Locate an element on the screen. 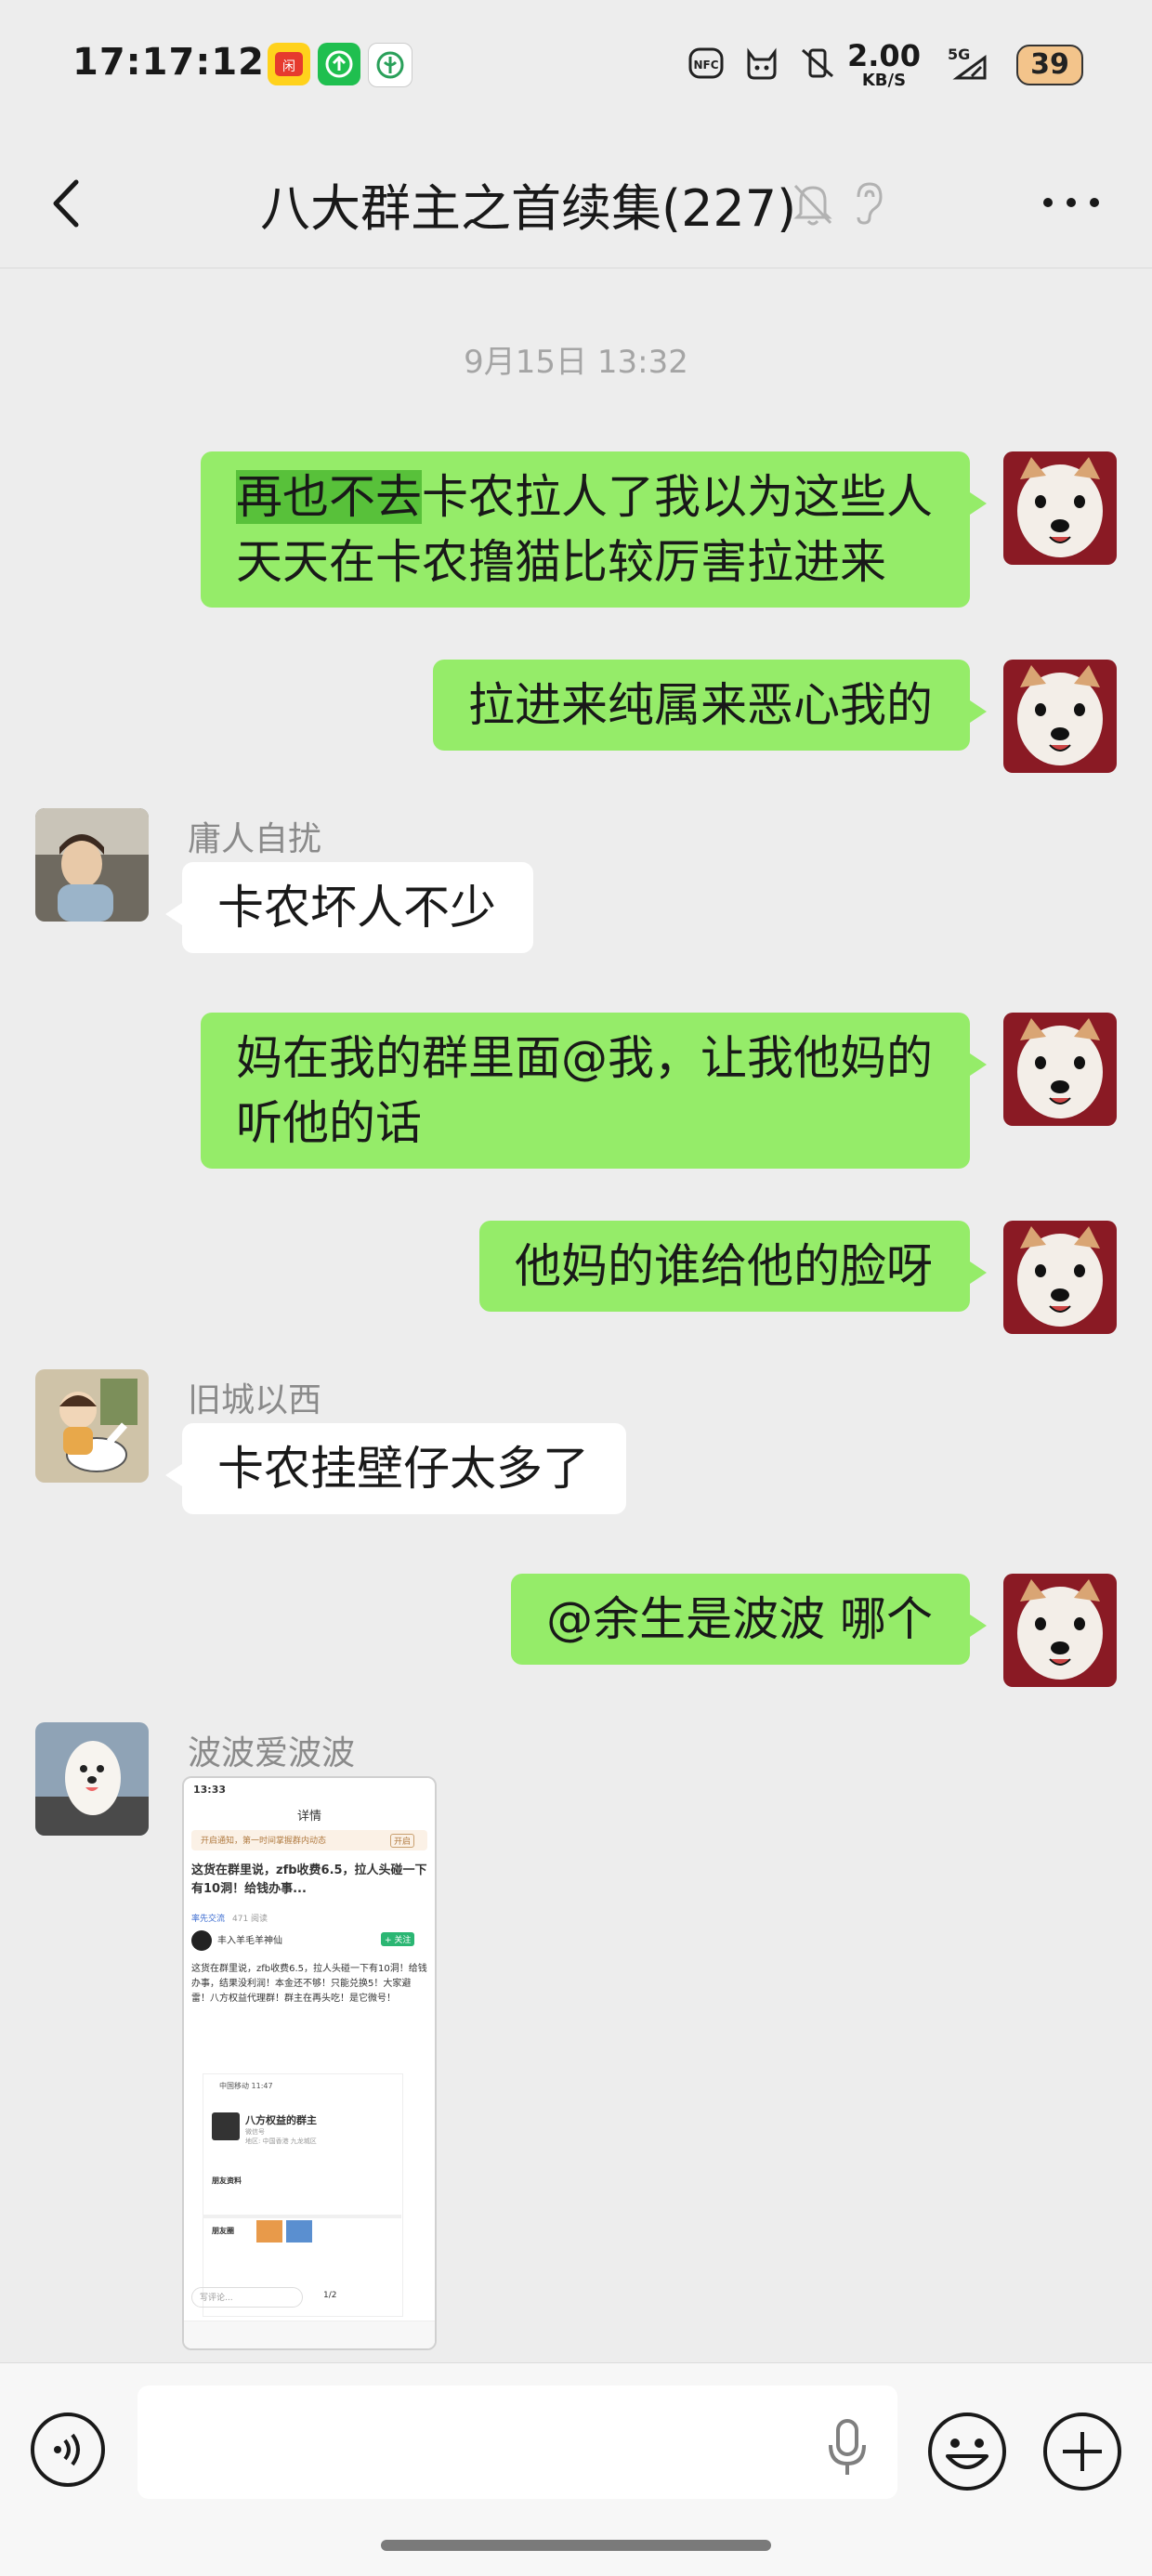 This screenshot has width=1152, height=2576. eco-app-icon is located at coordinates (390, 65).